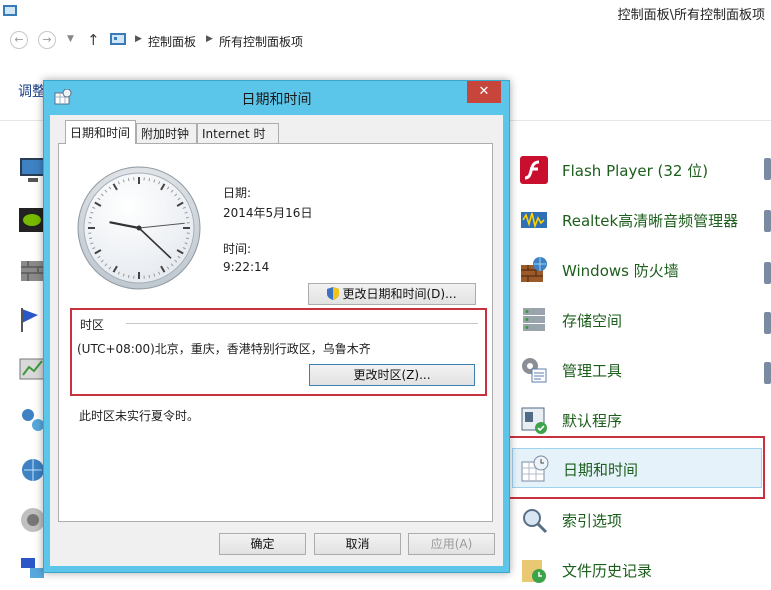 Image resolution: width=771 pixels, height=590 pixels. I want to click on control-panel-icon, so click(10, 11).